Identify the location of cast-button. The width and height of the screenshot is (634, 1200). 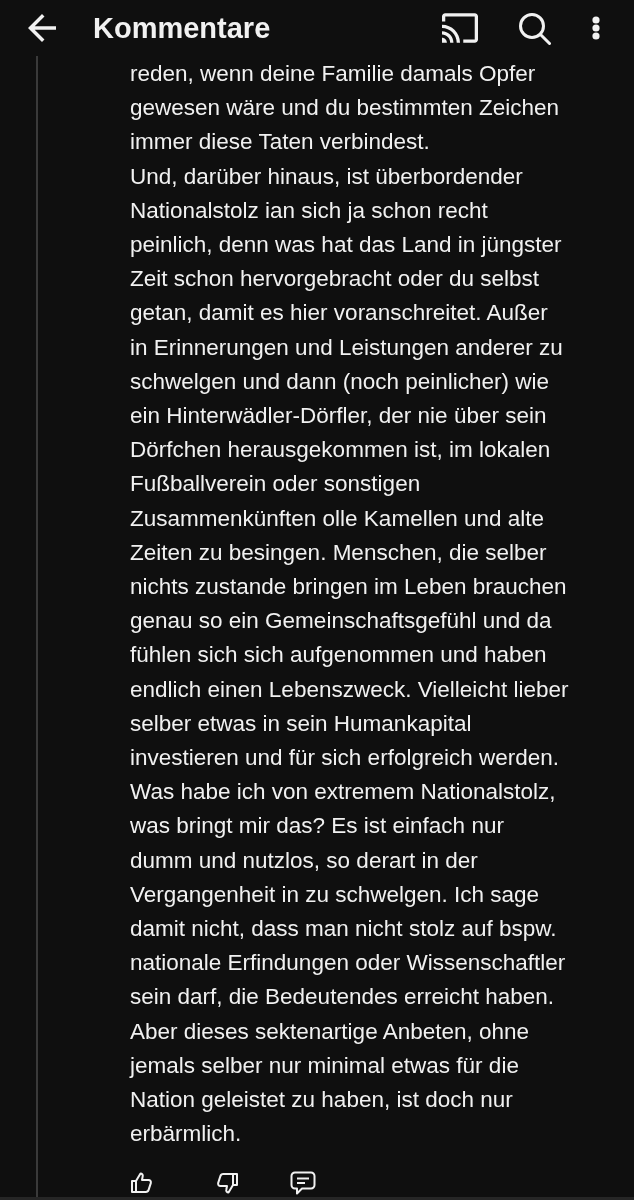
(460, 28).